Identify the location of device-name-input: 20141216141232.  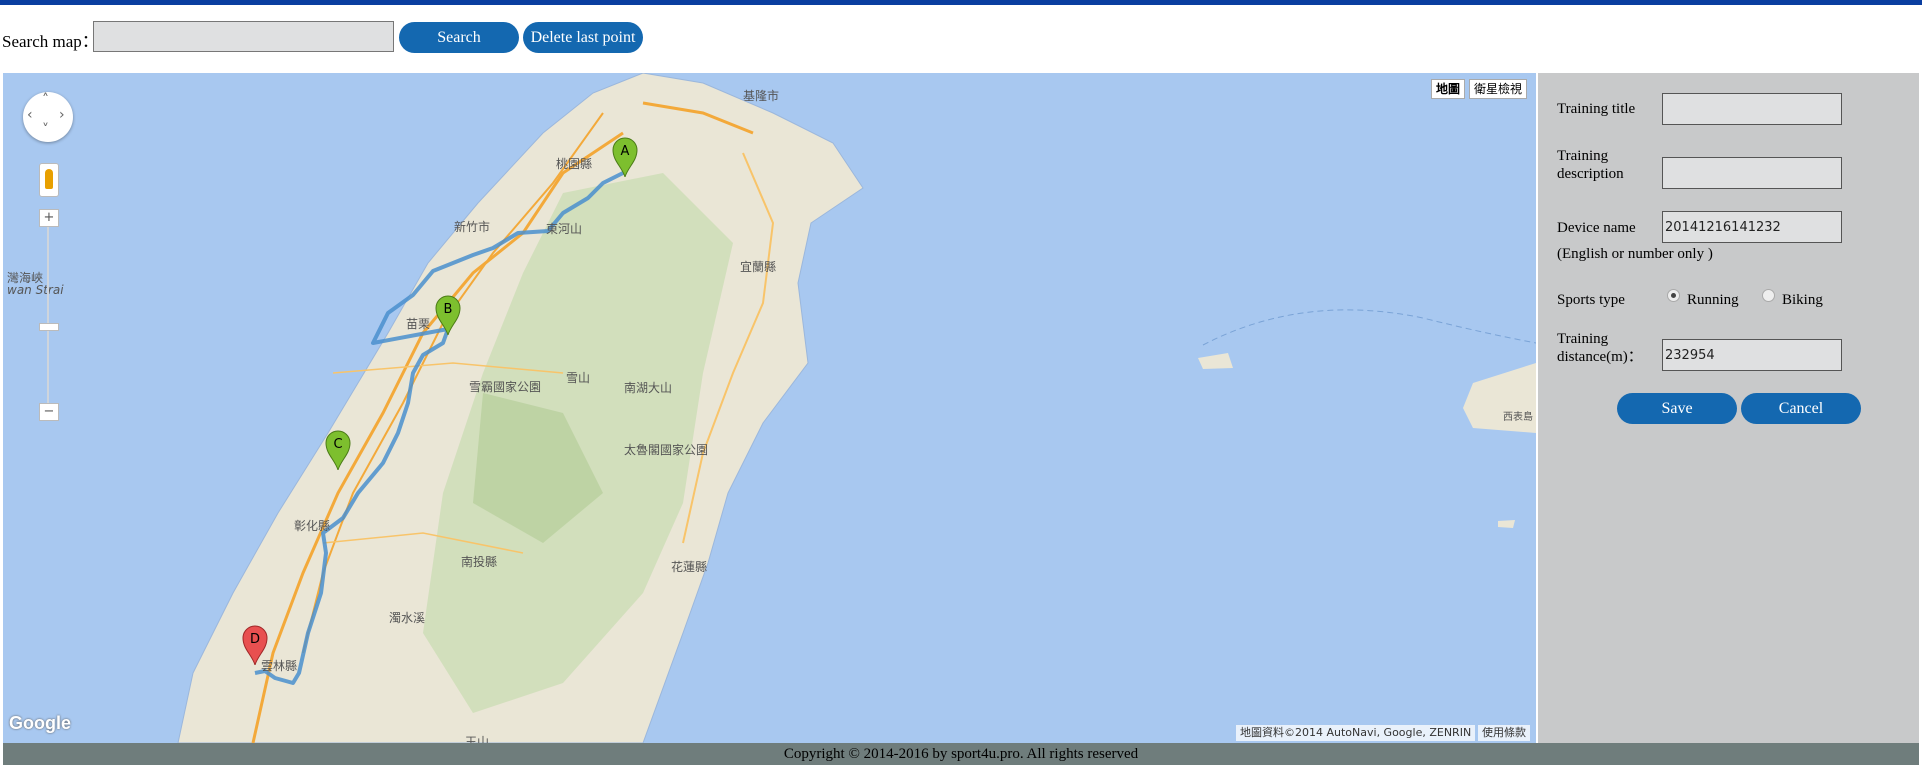
(1752, 227).